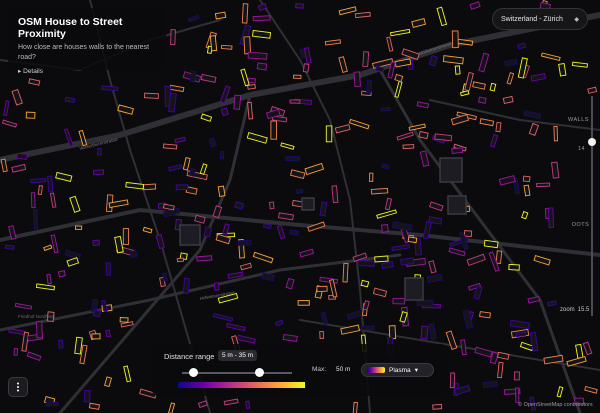  I want to click on colormap-swatch, so click(376, 370).